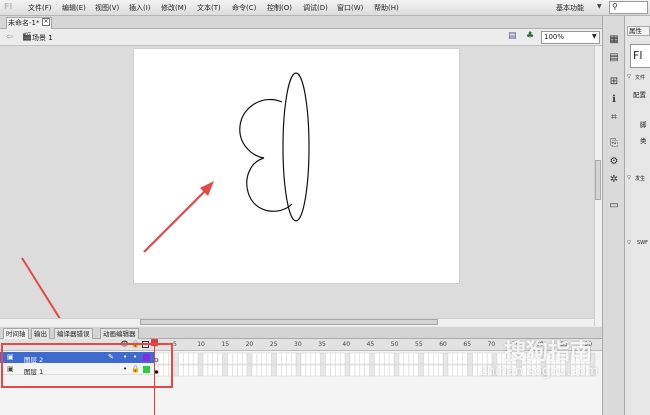  I want to click on tab-compiler-errors: 编译器错误, so click(73, 333).